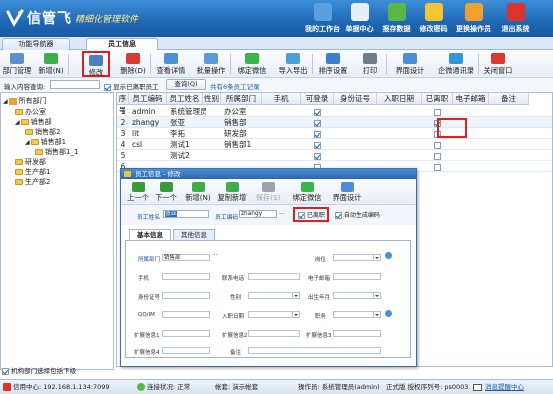 The height and width of the screenshot is (394, 553). Describe the element at coordinates (274, 314) in the screenshot. I see `hire-date-select` at that location.